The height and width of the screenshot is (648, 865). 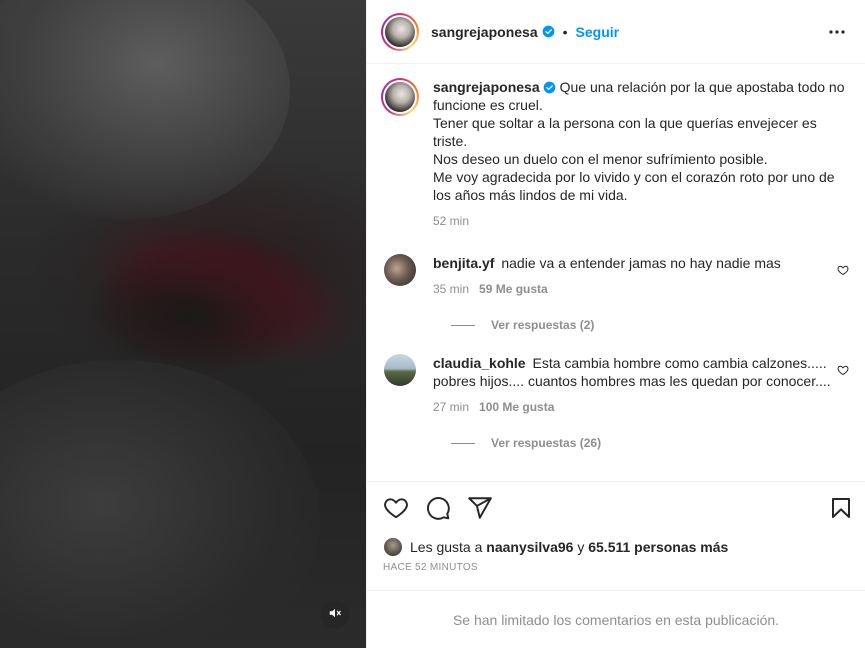 What do you see at coordinates (513, 289) in the screenshot?
I see `comment-likes: 59 Me gusta` at bounding box center [513, 289].